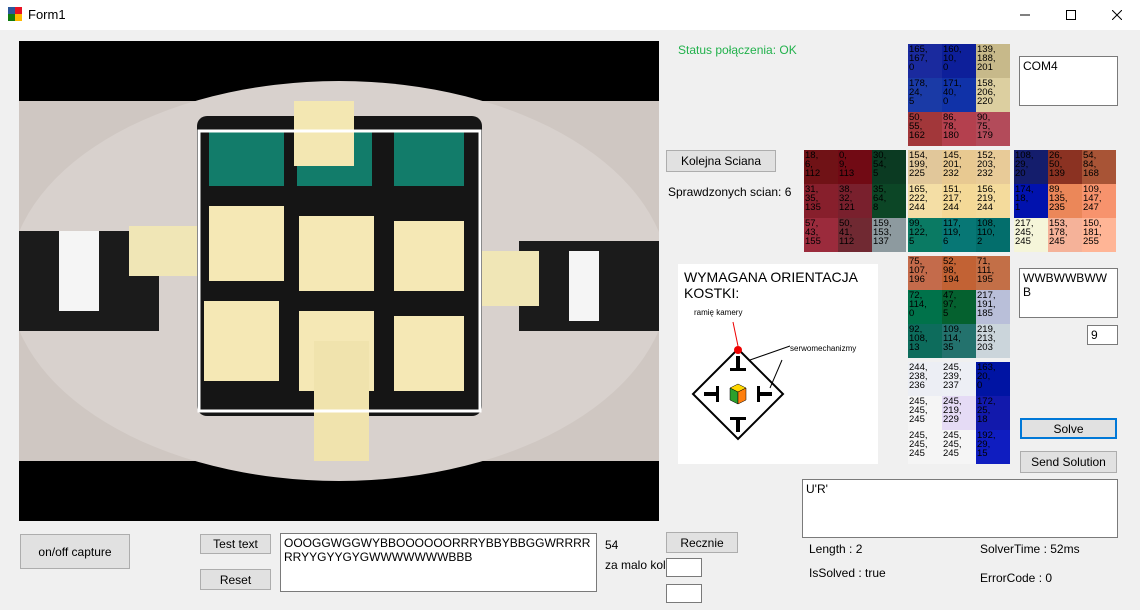 Image resolution: width=1140 pixels, height=610 pixels. I want to click on length-label: Length : 2, so click(836, 549).